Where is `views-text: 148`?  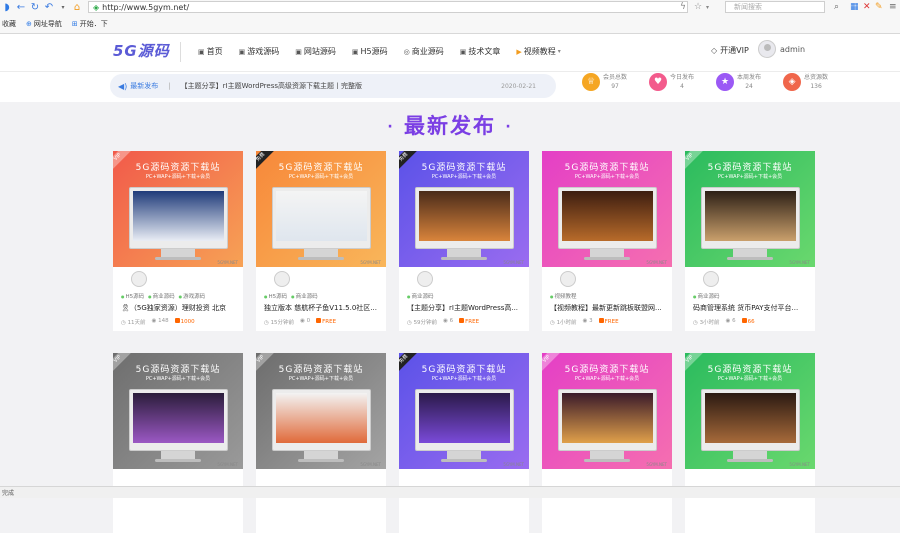
views-text: 148 is located at coordinates (163, 321).